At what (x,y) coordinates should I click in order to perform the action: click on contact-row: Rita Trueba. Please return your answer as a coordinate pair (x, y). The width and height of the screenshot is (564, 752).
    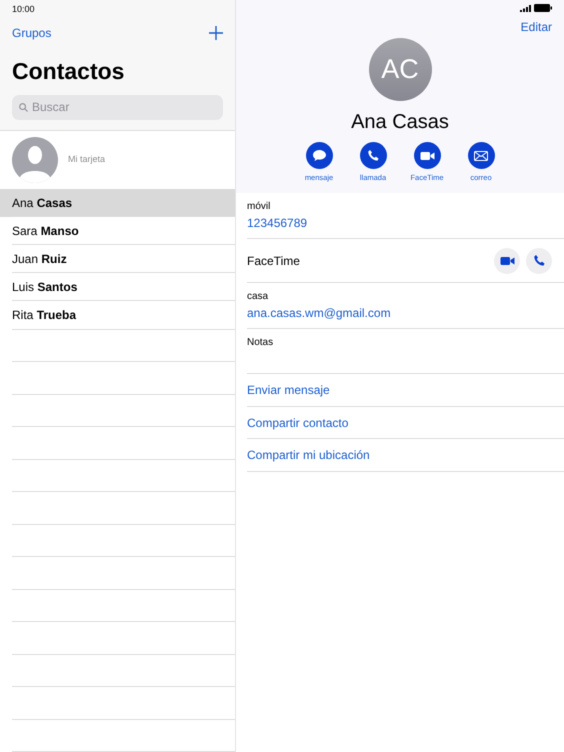
    Looking at the image, I should click on (117, 315).